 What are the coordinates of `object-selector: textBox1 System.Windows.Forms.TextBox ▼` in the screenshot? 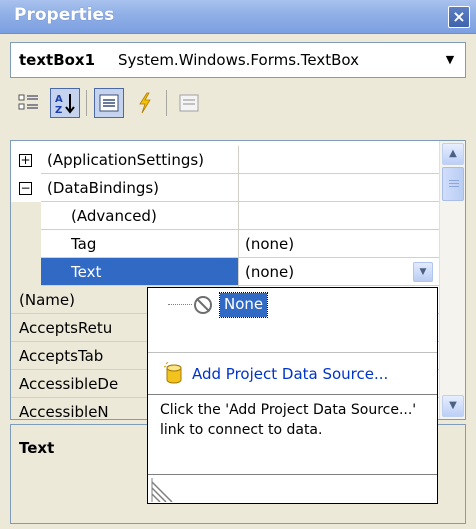 It's located at (238, 60).